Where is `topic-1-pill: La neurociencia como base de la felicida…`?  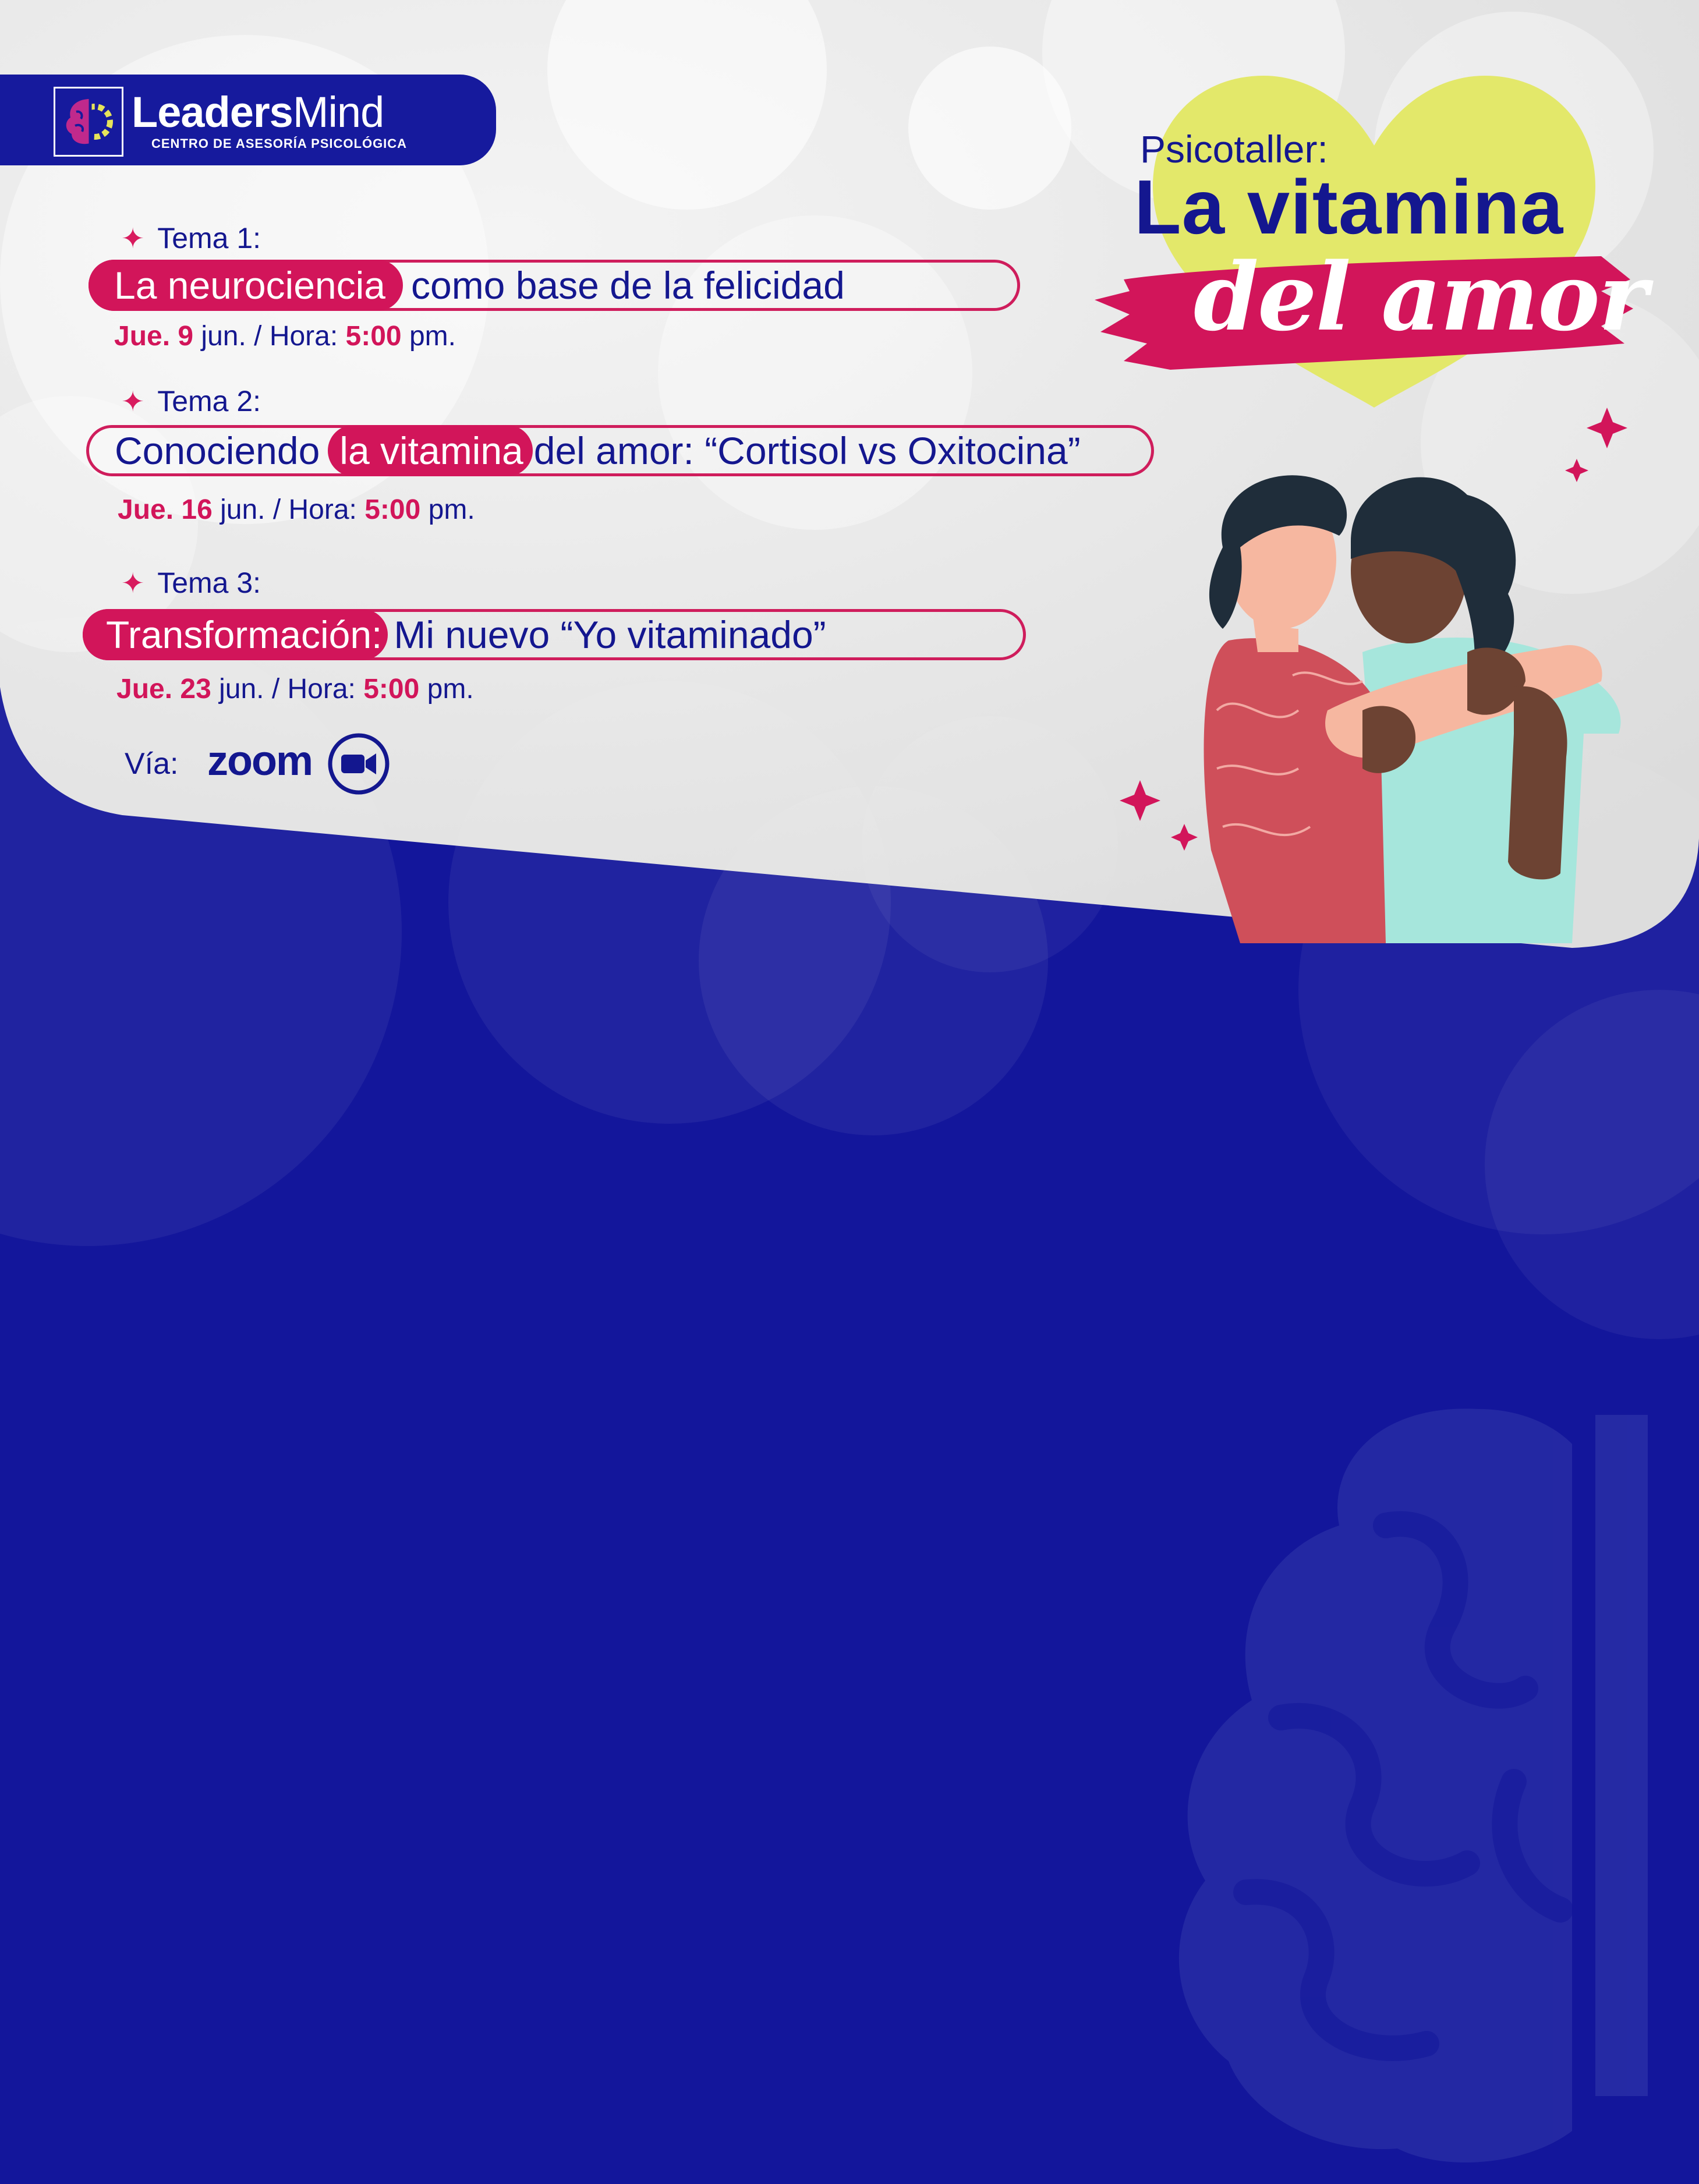
topic-1-pill: La neurociencia como base de la felicida… is located at coordinates (554, 285).